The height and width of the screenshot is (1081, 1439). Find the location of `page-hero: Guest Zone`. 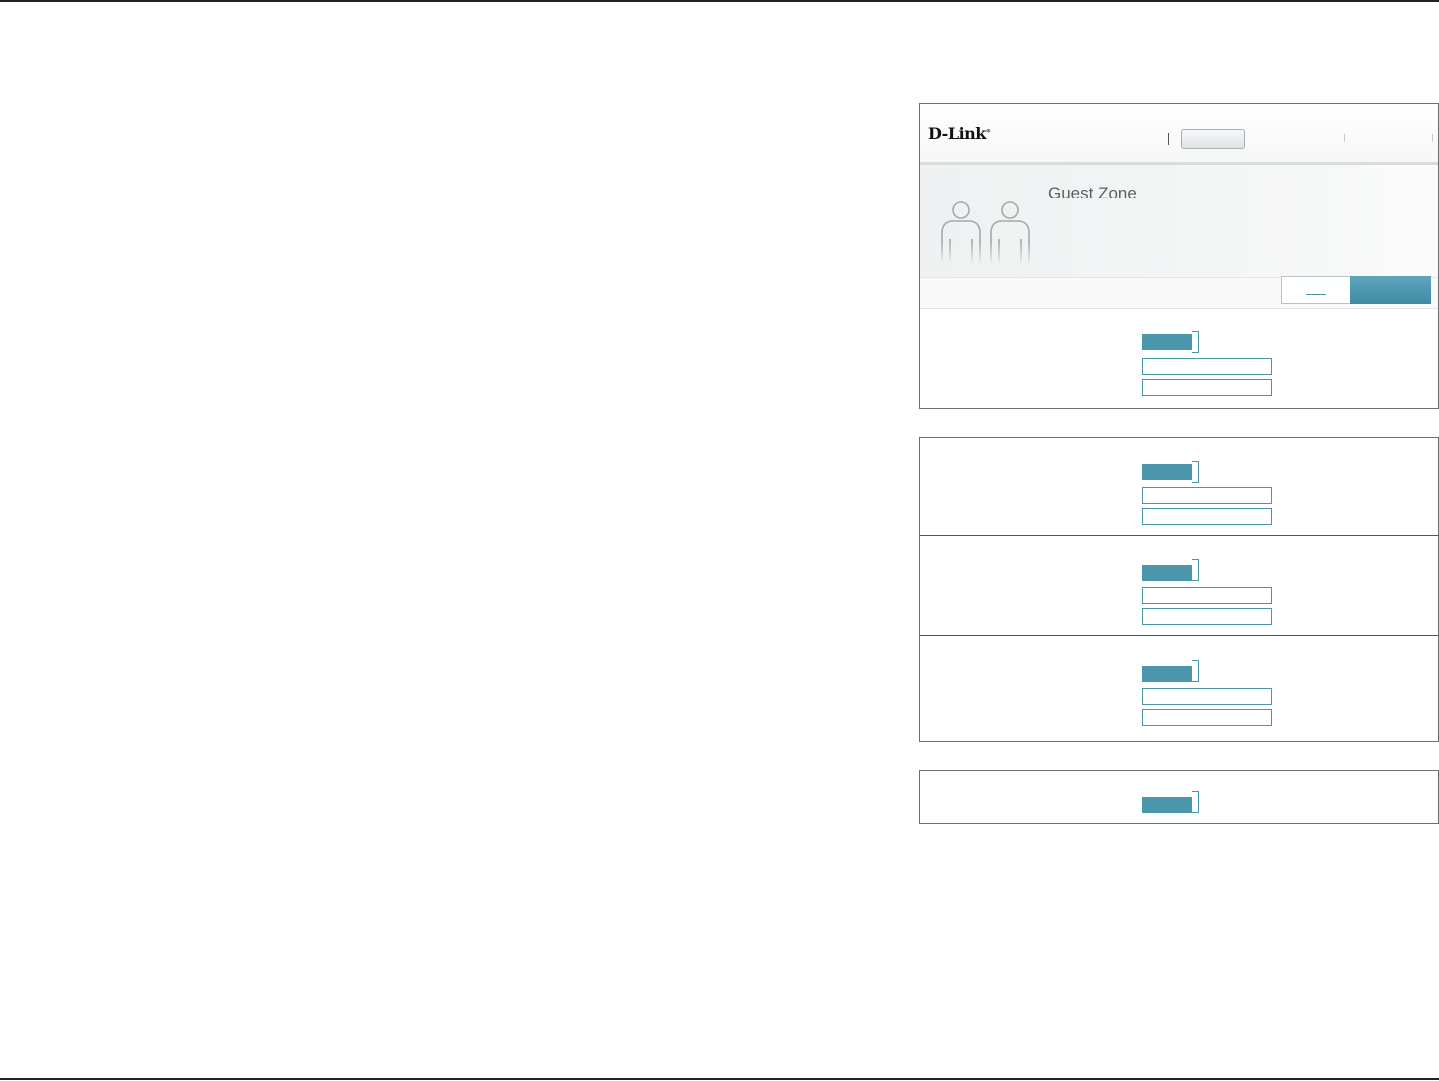

page-hero: Guest Zone is located at coordinates (1179, 221).